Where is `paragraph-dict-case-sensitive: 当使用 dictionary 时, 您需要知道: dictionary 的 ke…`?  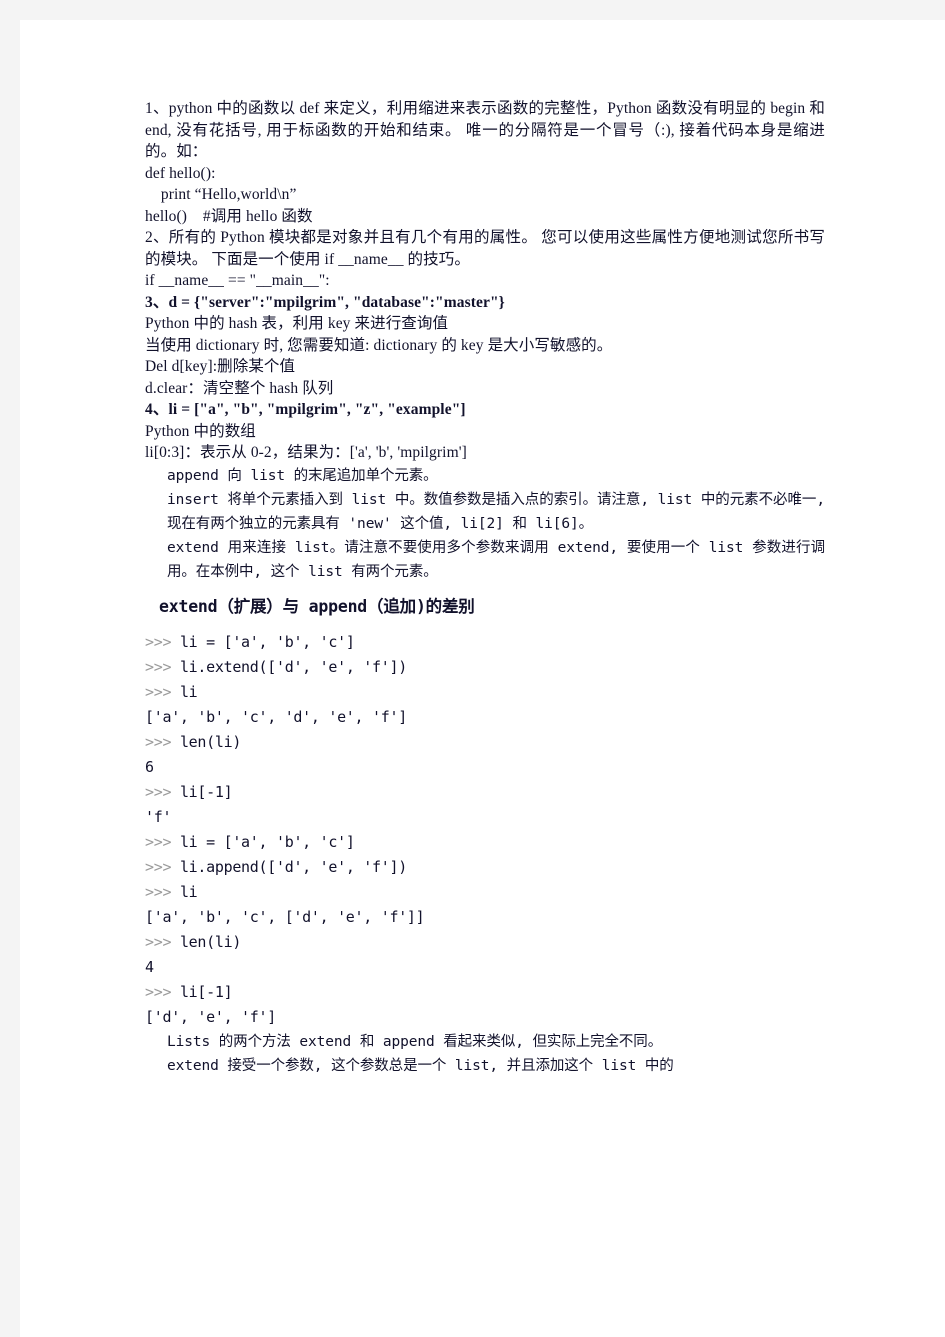 paragraph-dict-case-sensitive: 当使用 dictionary 时, 您需要知道: dictionary 的 ke… is located at coordinates (379, 345).